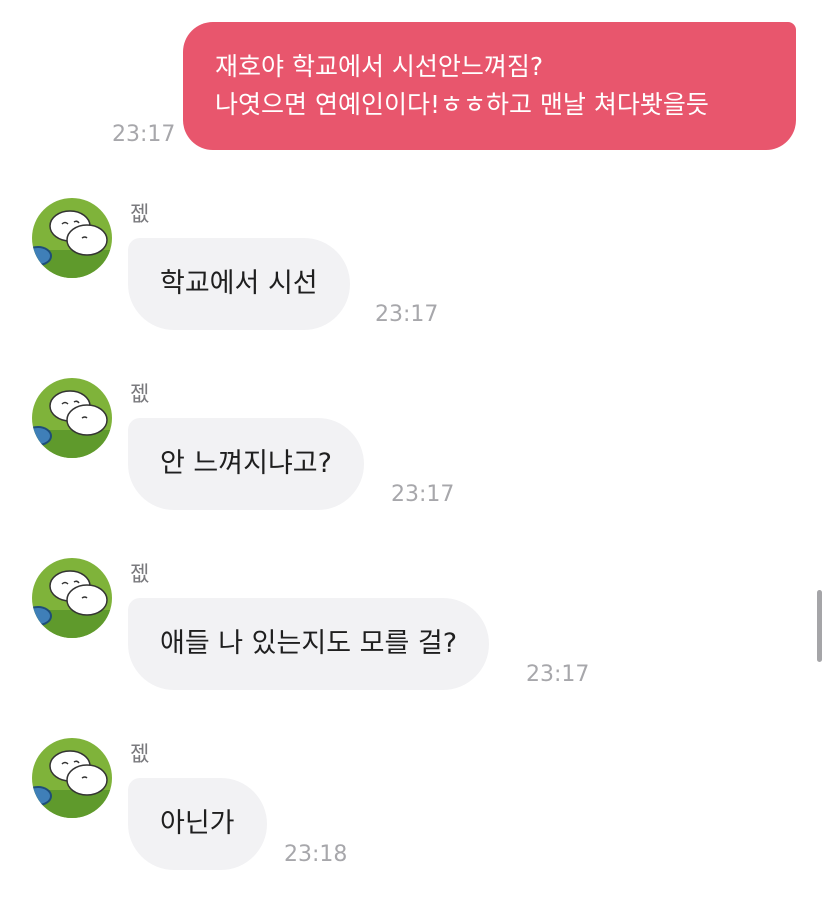 The height and width of the screenshot is (899, 828). Describe the element at coordinates (197, 824) in the screenshot. I see `incoming-message-bubble: 아닌가` at that location.